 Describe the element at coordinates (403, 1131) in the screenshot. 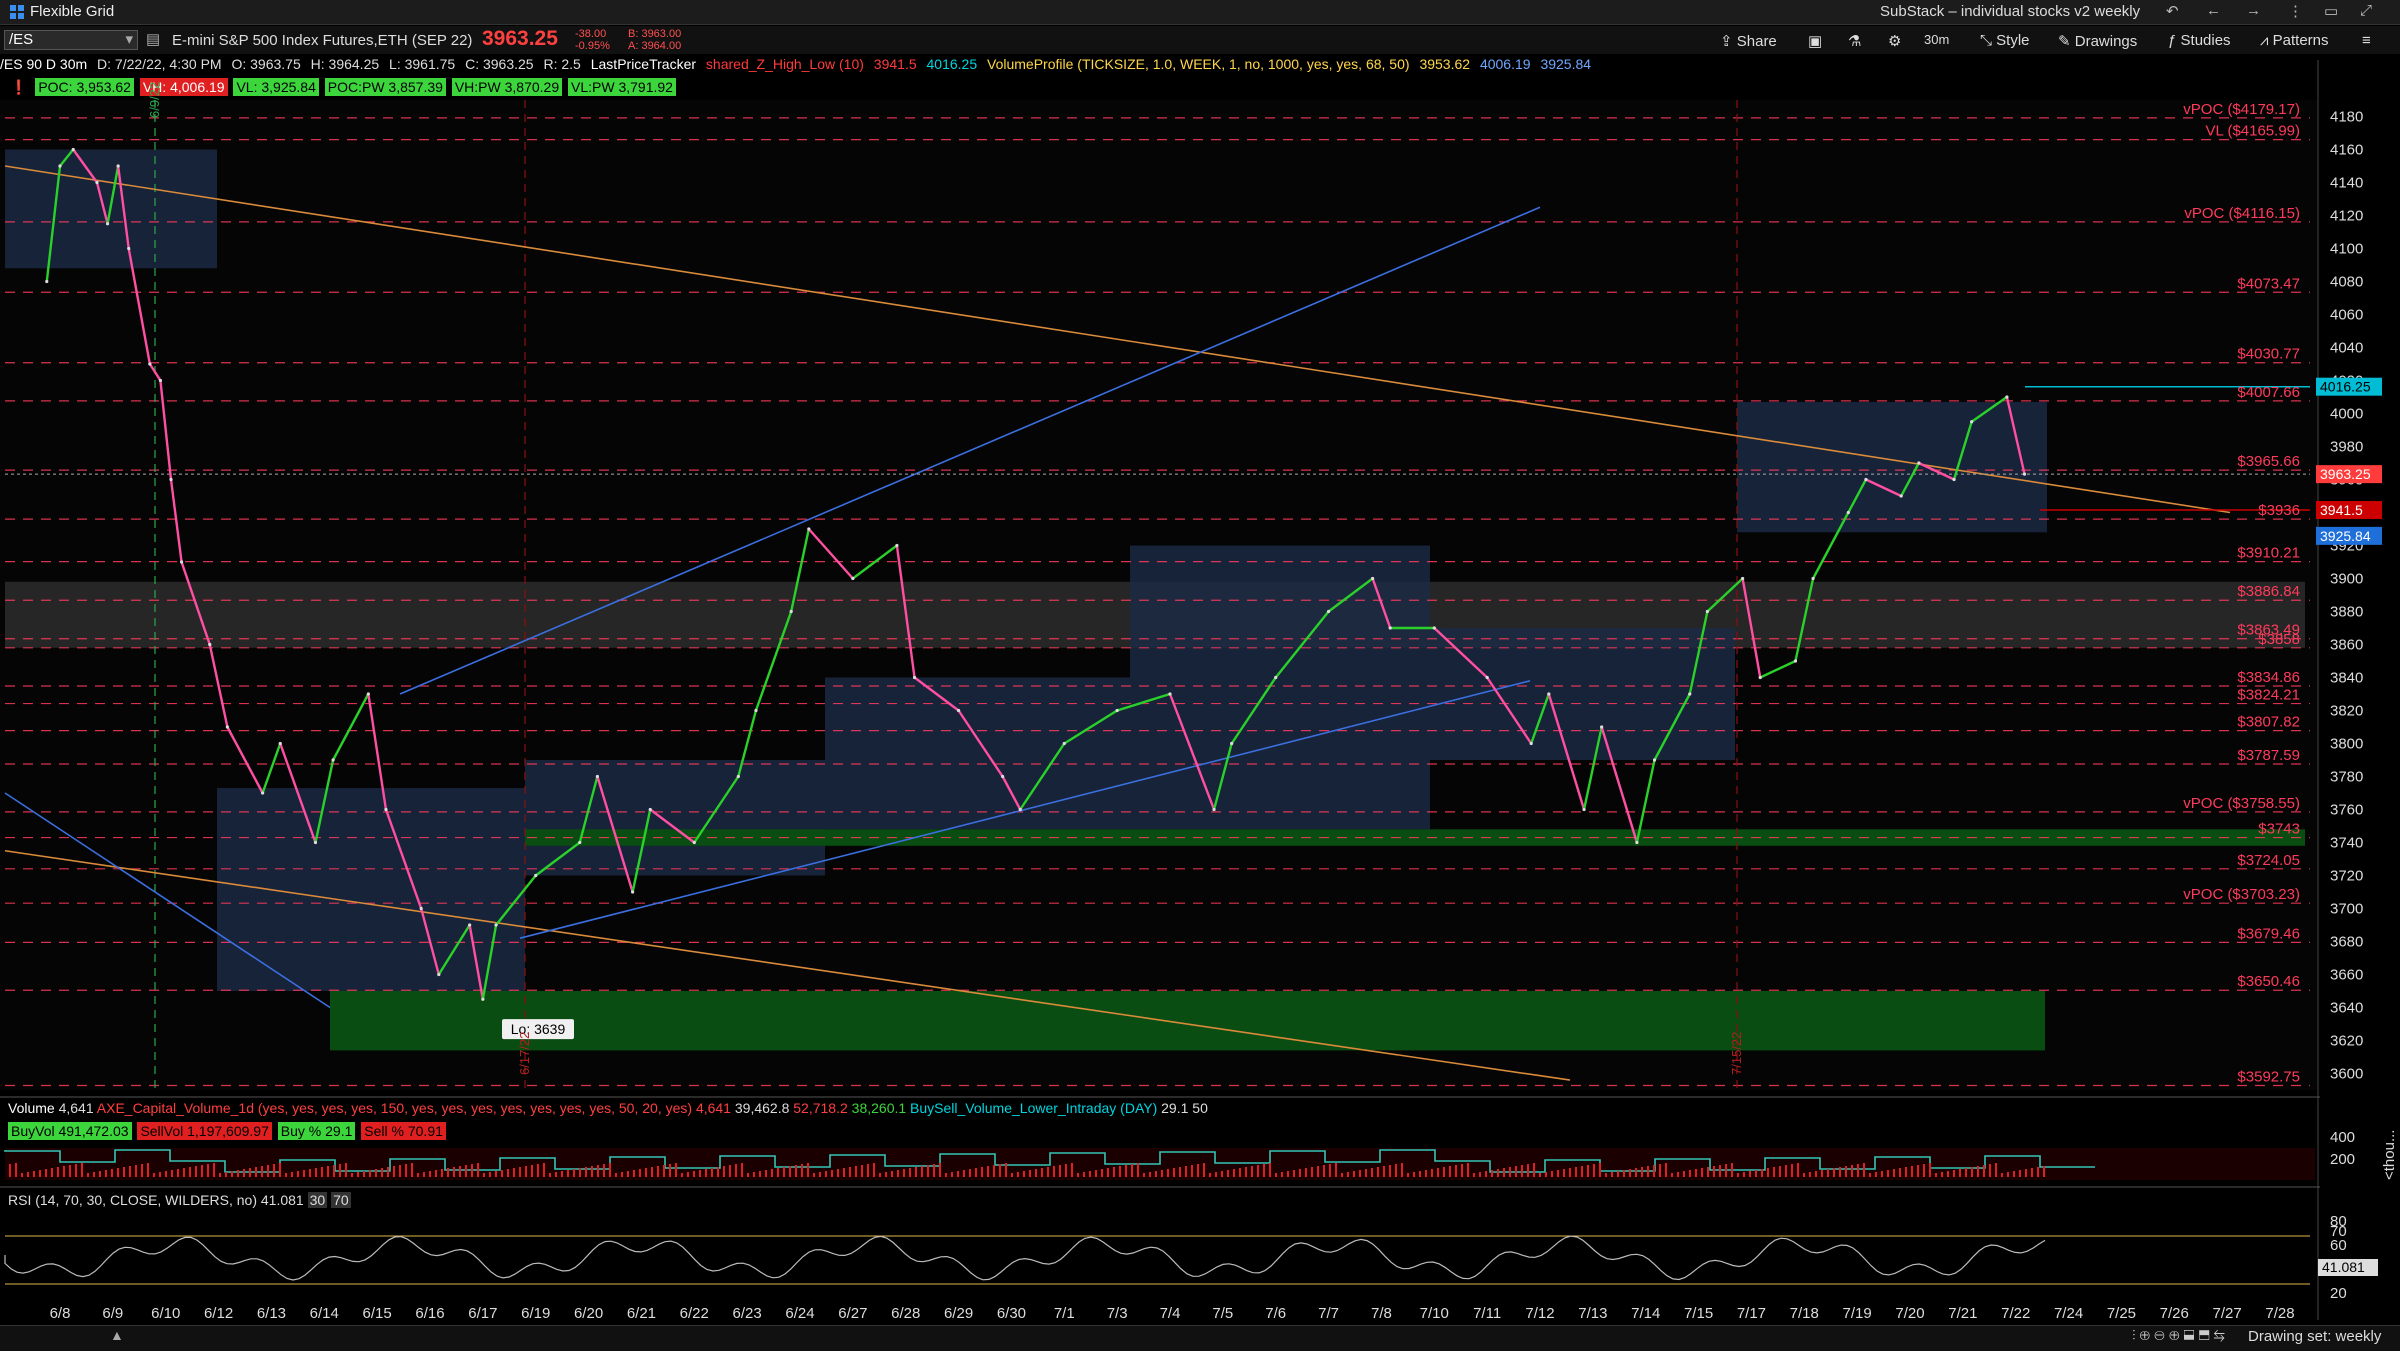

I see `tag-sell-pct: Sell % 70.91` at that location.